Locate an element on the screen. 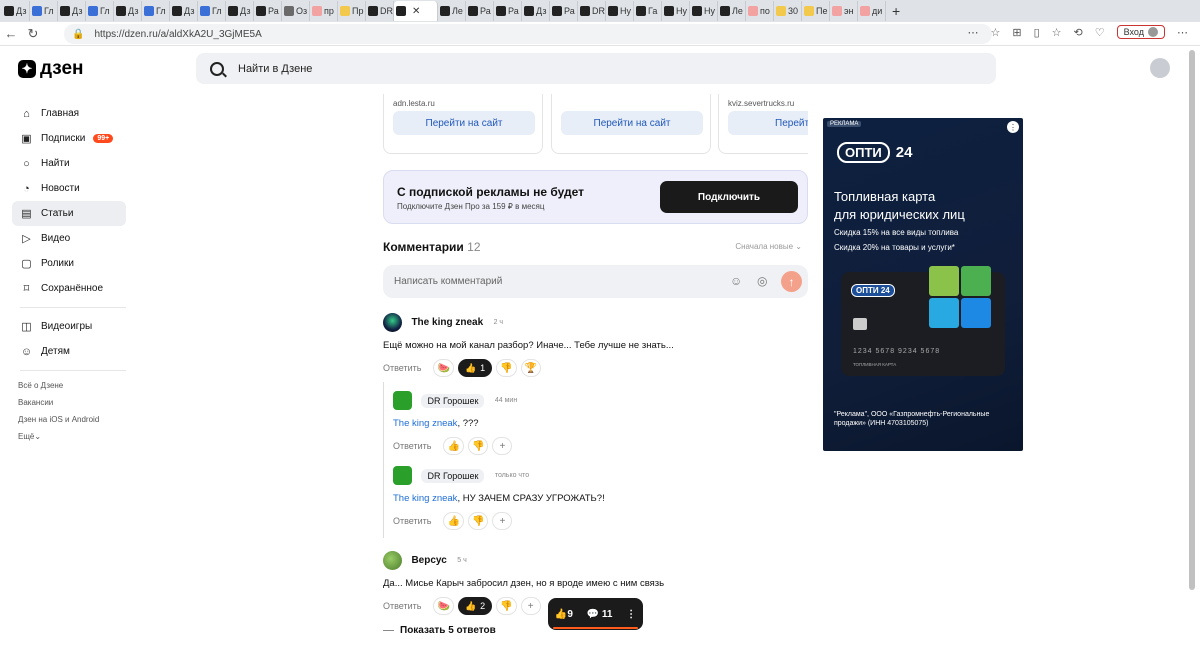 The image size is (1200, 645). browser-tab: по is located at coordinates (760, 11).